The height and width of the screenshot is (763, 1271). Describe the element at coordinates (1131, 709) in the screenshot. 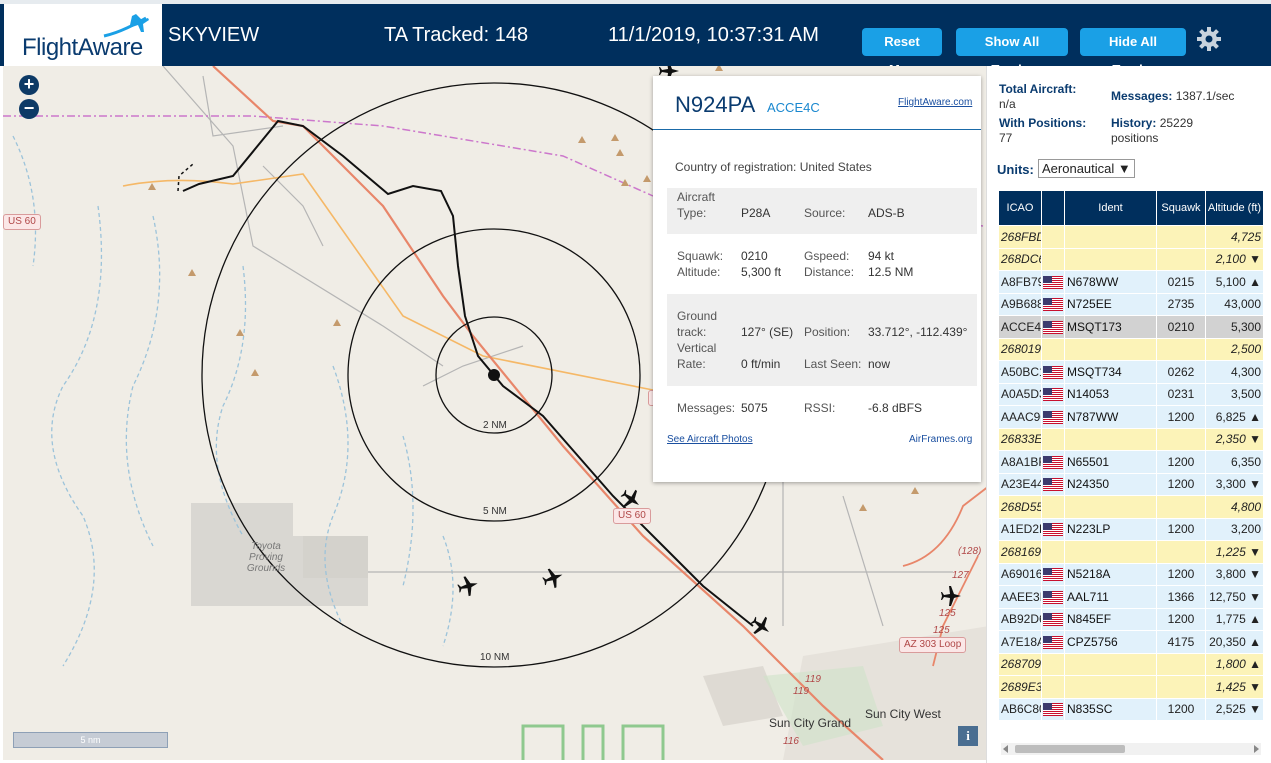

I see `table-row: AB6C80 N835SC 1200 2,525 ▼` at that location.